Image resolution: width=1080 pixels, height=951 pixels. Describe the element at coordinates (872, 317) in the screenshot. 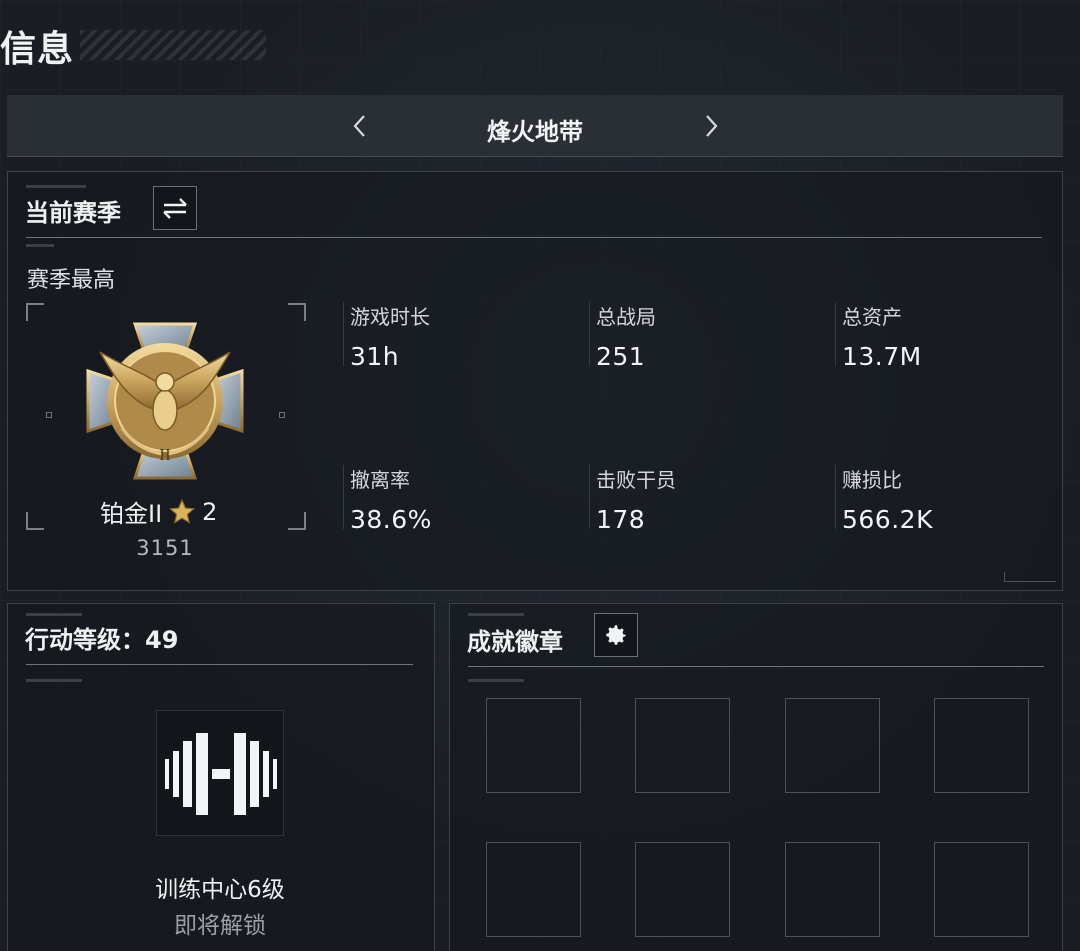

I see `stat-label: 总资产` at that location.